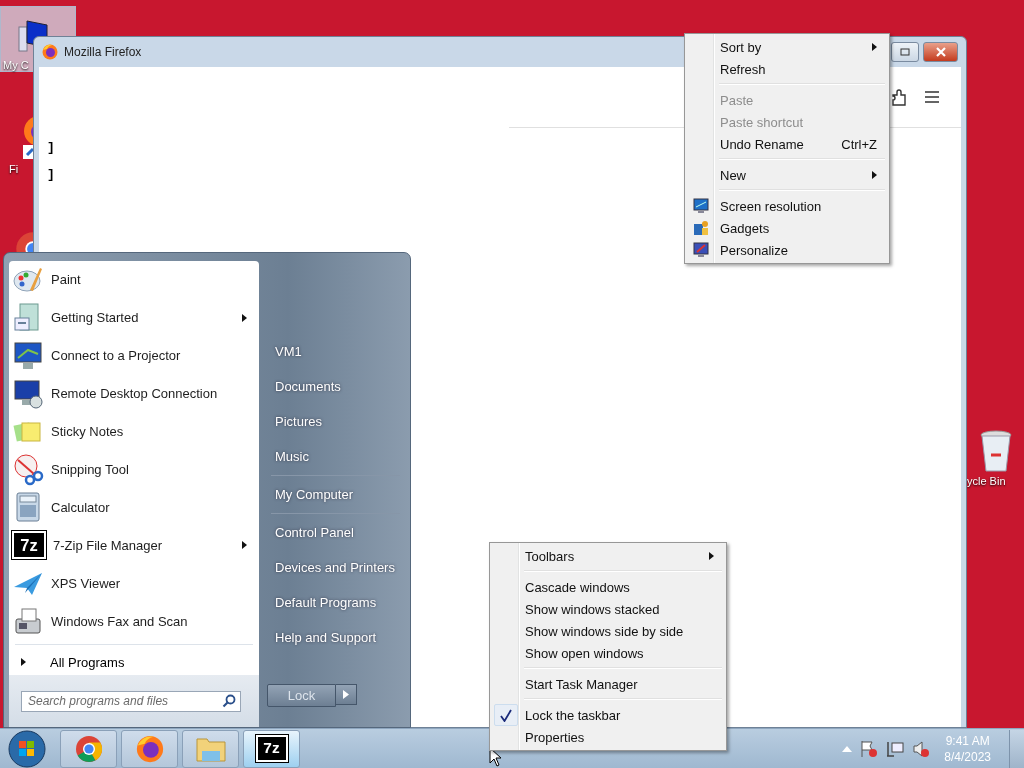  Describe the element at coordinates (787, 250) in the screenshot. I see `menu-item: Personalize` at that location.